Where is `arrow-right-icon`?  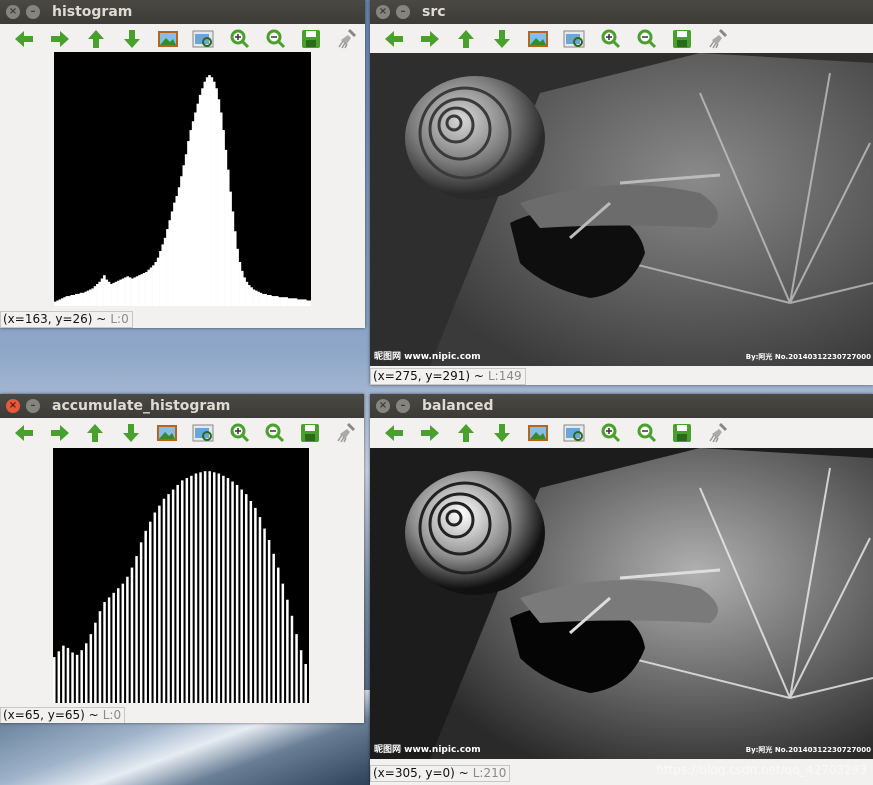
arrow-right-icon is located at coordinates (59, 433).